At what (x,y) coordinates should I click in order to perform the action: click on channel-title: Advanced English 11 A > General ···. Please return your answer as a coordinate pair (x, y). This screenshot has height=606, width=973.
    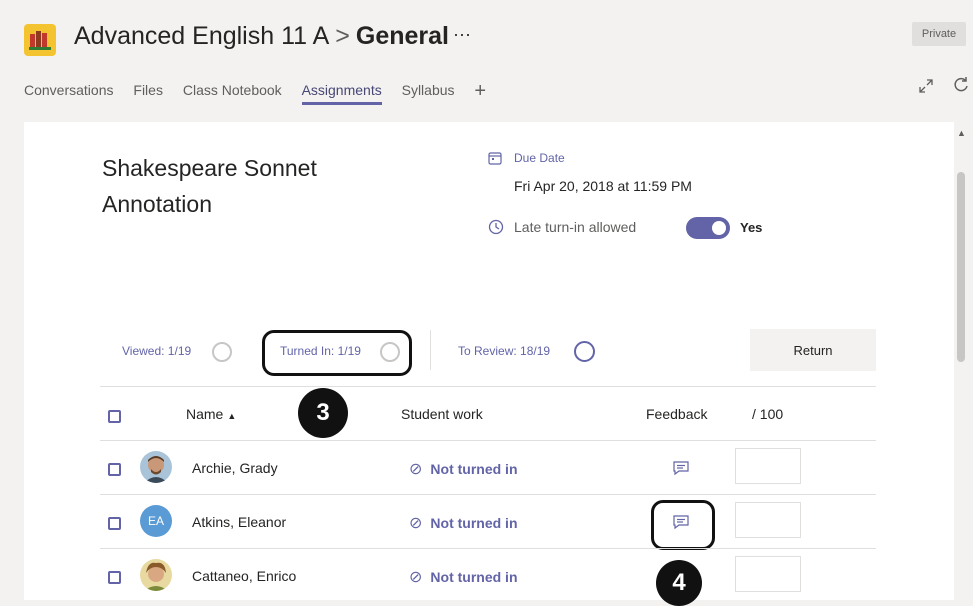
    Looking at the image, I should click on (272, 36).